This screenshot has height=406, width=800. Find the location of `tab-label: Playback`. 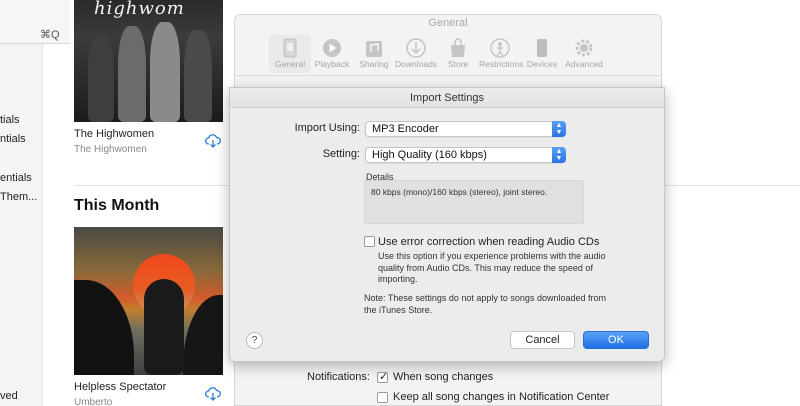

tab-label: Playback is located at coordinates (332, 64).